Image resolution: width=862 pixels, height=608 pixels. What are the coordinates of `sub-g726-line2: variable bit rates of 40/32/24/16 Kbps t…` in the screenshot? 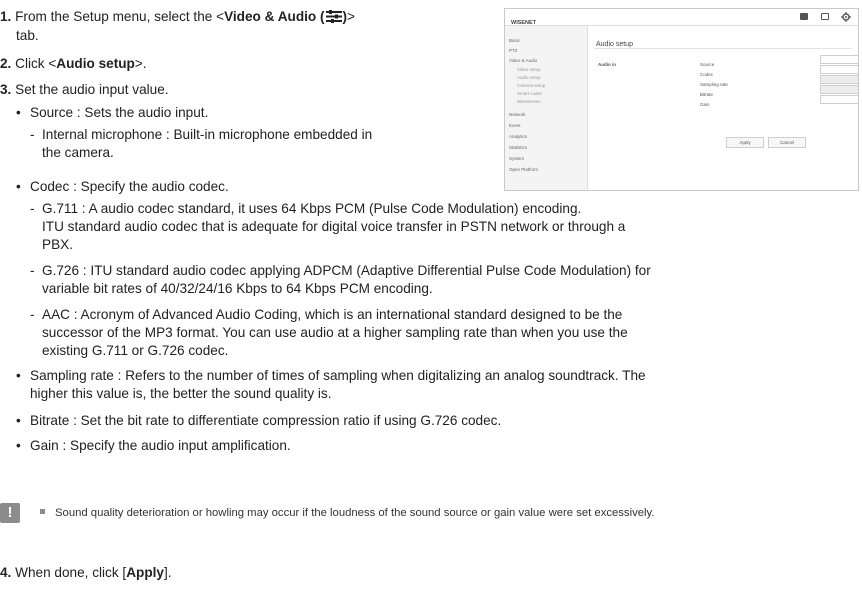 It's located at (237, 288).